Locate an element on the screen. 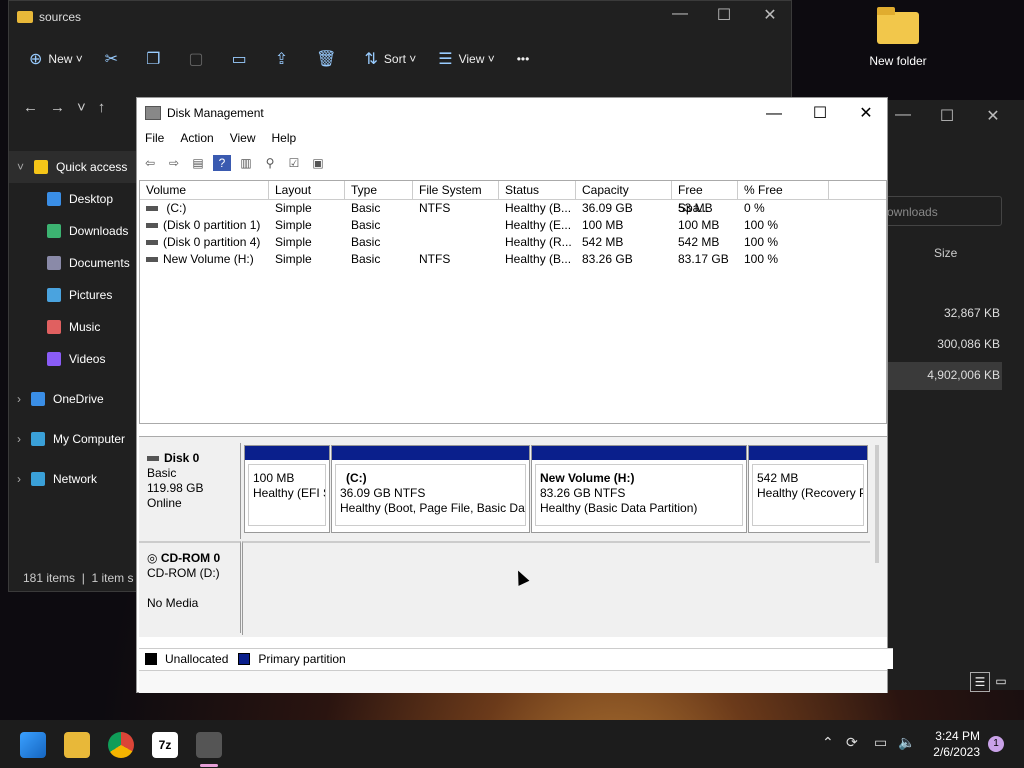 The height and width of the screenshot is (768, 1024). taskbar: 7z ⌃ ⟳ ▭ 🔈 3:24 PM 2/6/2023 1 is located at coordinates (512, 744).